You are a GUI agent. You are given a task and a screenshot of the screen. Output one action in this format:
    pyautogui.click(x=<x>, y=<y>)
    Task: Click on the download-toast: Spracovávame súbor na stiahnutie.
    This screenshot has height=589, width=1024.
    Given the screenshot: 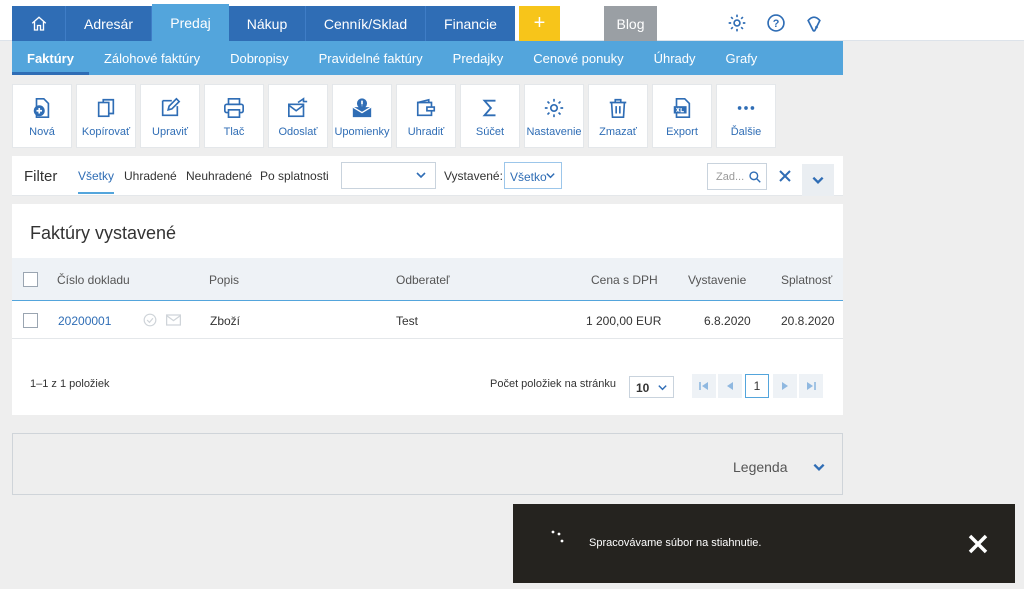 What is the action you would take?
    pyautogui.click(x=764, y=543)
    